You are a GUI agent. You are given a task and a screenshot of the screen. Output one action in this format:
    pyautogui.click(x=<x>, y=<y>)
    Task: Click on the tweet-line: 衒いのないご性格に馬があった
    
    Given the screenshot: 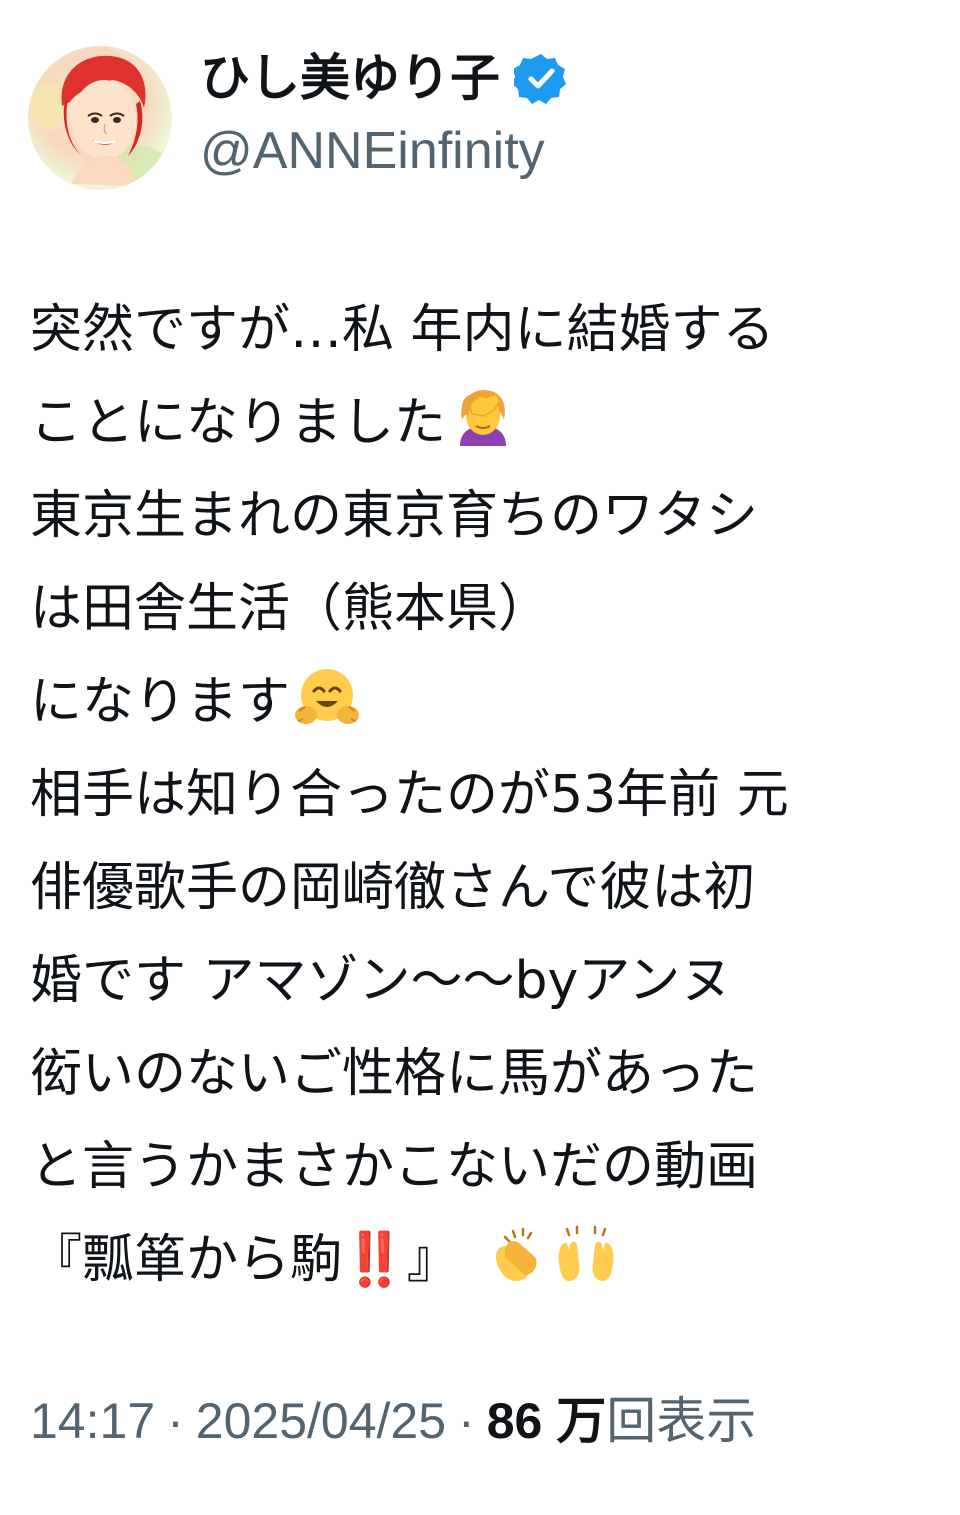 What is the action you would take?
    pyautogui.click(x=480, y=1074)
    